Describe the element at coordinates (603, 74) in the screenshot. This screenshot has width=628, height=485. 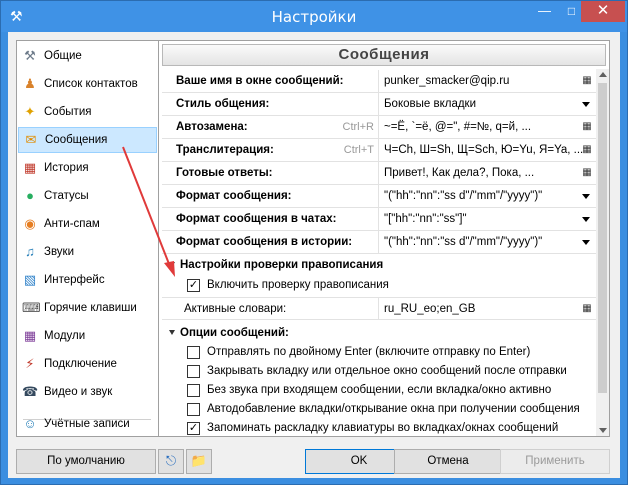
I see `scroll-up-arrow-icon` at that location.